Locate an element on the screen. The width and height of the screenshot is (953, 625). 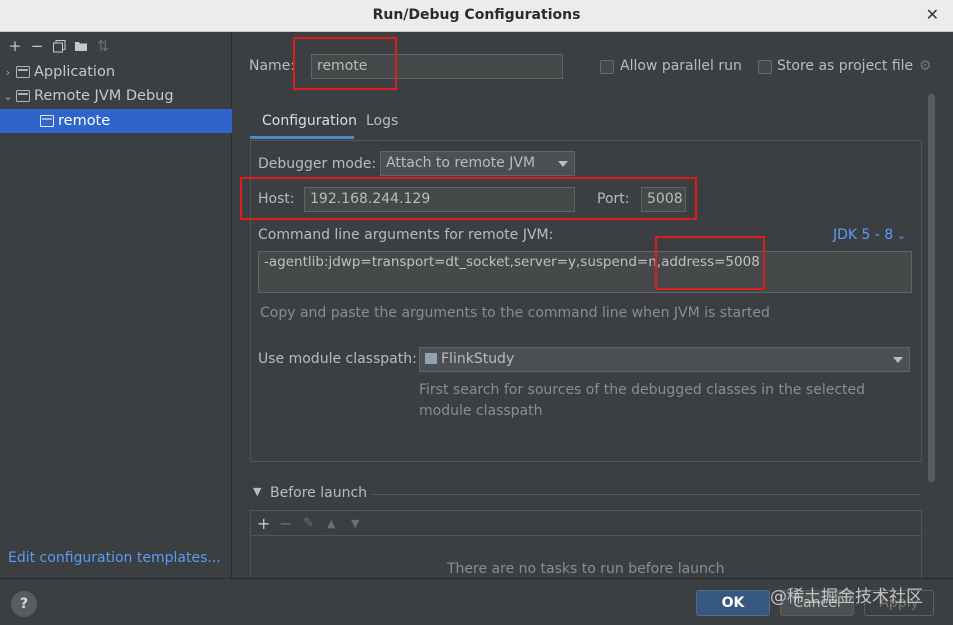
sidebar-toolbar: + − ⇅ is located at coordinates (116, 46).